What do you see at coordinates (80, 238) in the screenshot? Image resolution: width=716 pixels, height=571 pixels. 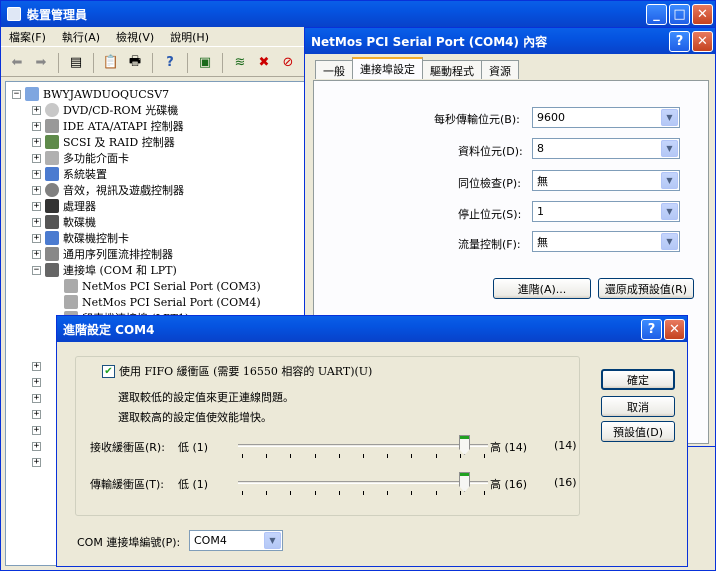 I see `tree-item: + 軟碟機控制卡` at bounding box center [80, 238].